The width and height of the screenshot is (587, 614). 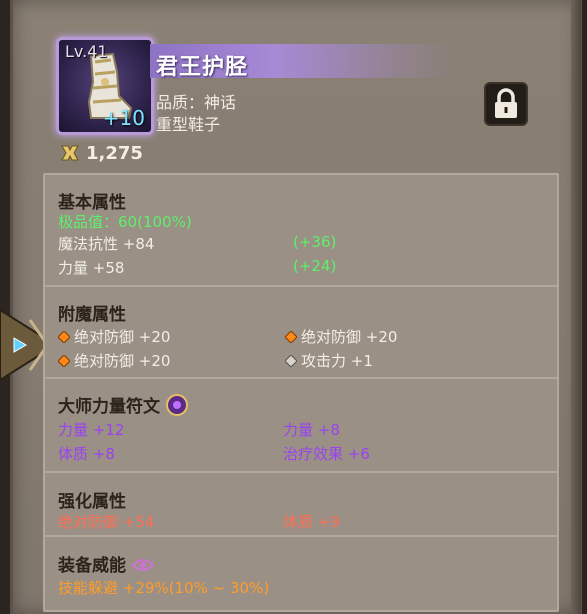 I want to click on lock-icon, so click(x=506, y=103).